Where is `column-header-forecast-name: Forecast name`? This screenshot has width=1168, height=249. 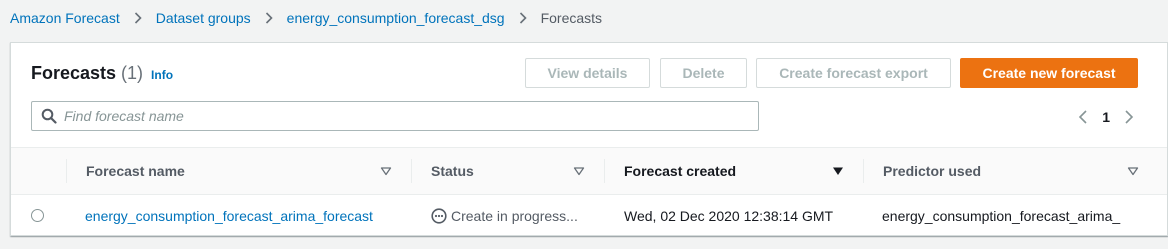 column-header-forecast-name: Forecast name is located at coordinates (135, 171).